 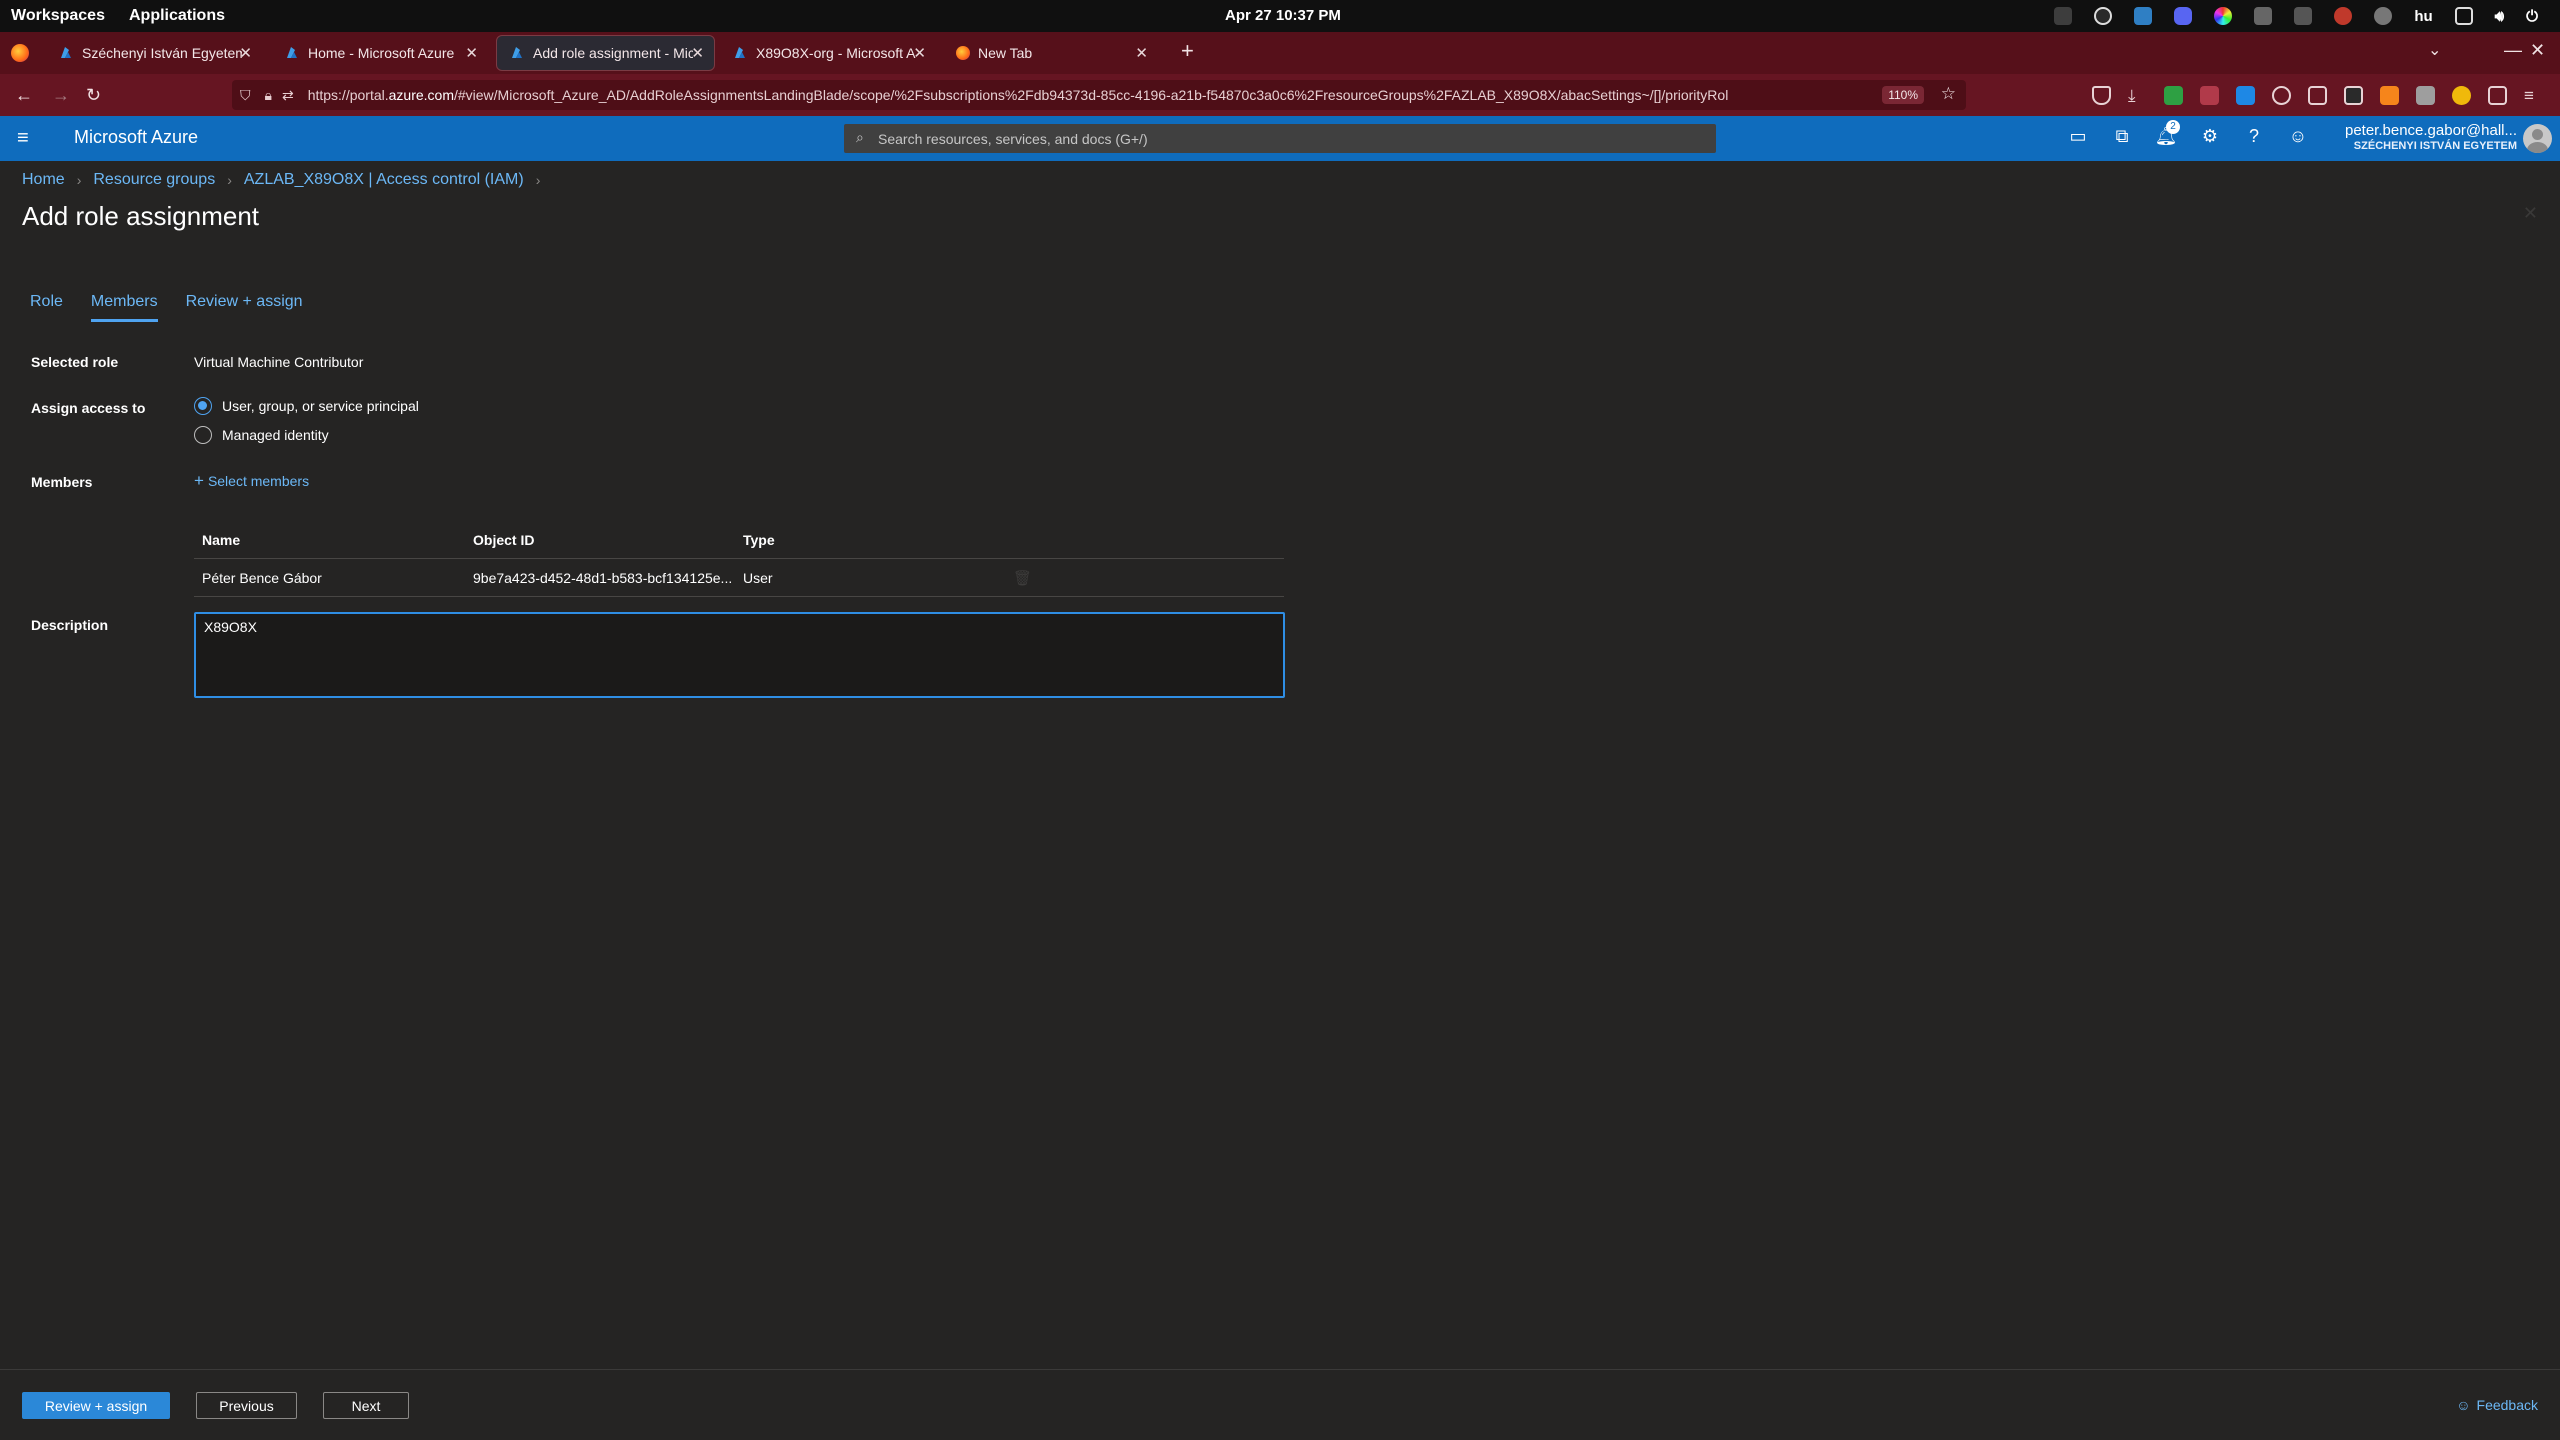 I want to click on next-button: Next, so click(x=366, y=1405).